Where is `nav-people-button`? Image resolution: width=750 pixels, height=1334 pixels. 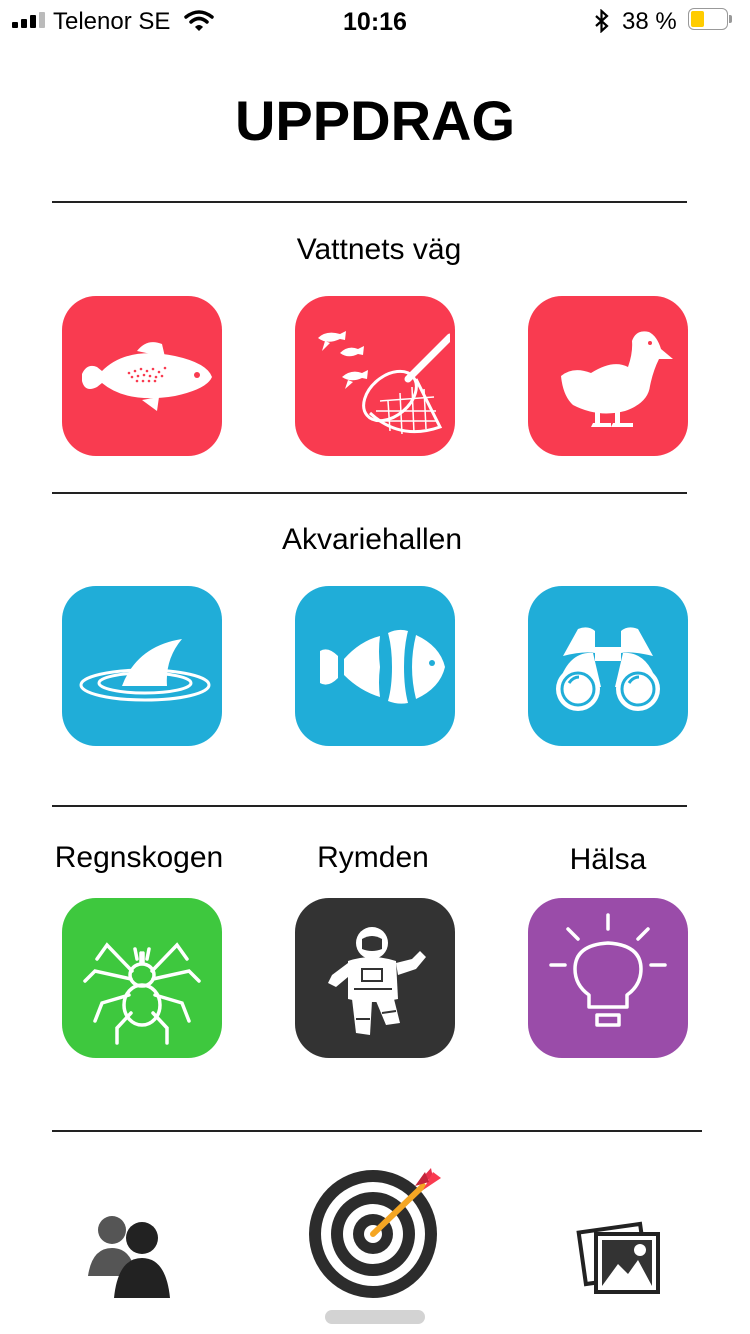 nav-people-button is located at coordinates (130, 1254).